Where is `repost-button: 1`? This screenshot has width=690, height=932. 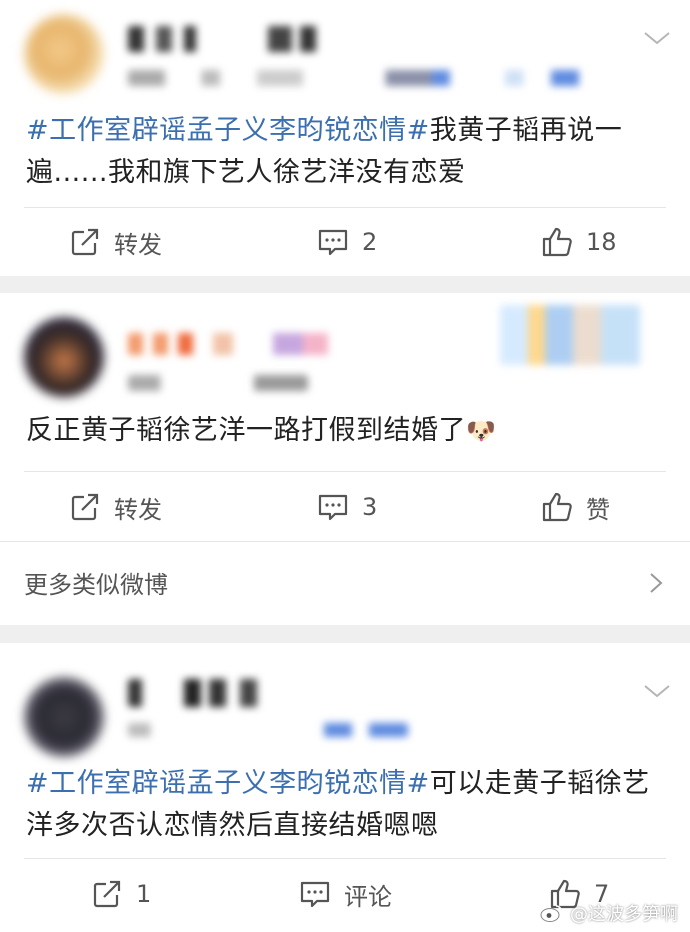 repost-button: 1 is located at coordinates (120, 894).